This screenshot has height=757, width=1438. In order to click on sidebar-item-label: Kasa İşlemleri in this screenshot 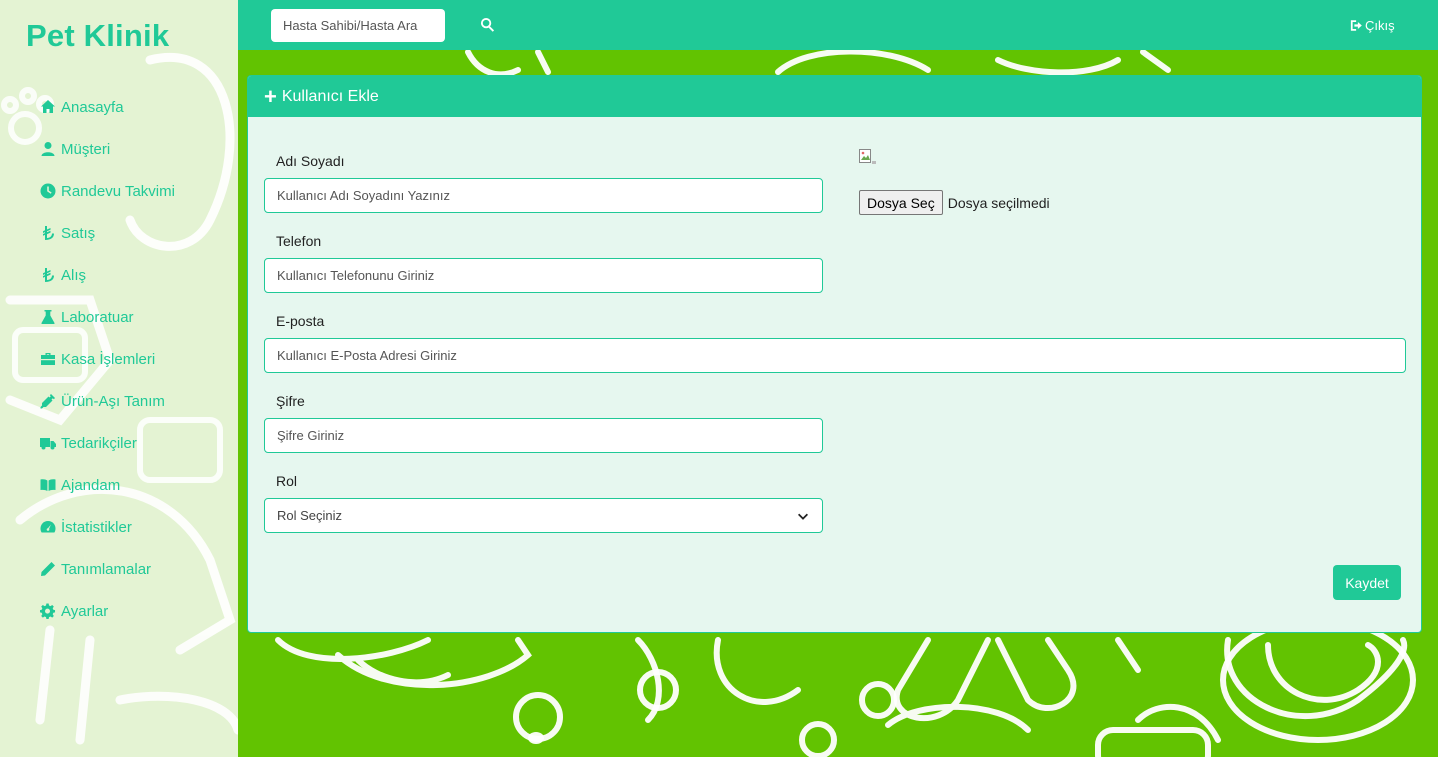, I will do `click(108, 359)`.